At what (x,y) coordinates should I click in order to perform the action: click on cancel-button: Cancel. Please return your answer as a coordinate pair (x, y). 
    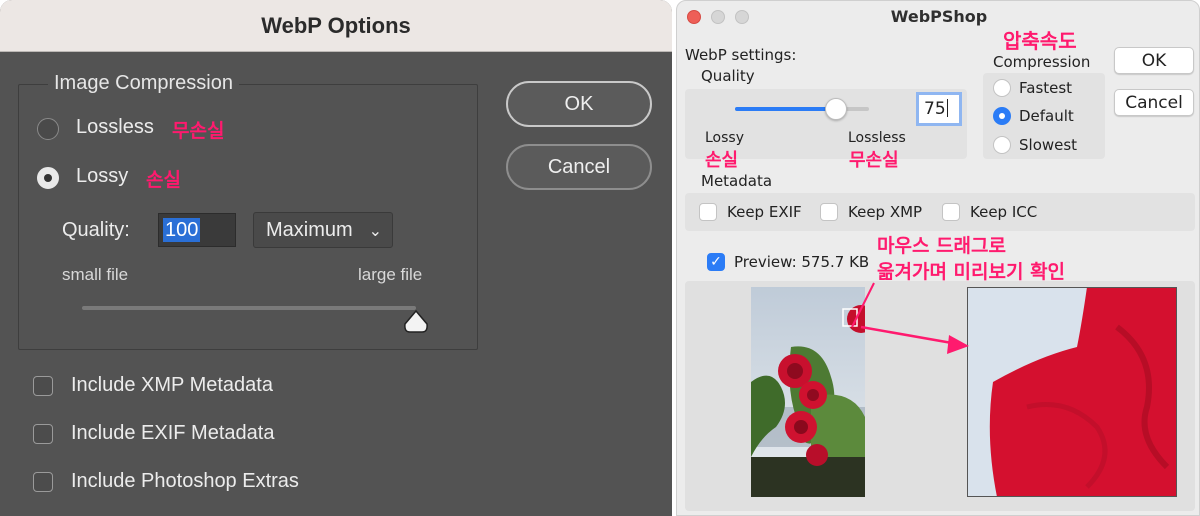
    Looking at the image, I should click on (579, 167).